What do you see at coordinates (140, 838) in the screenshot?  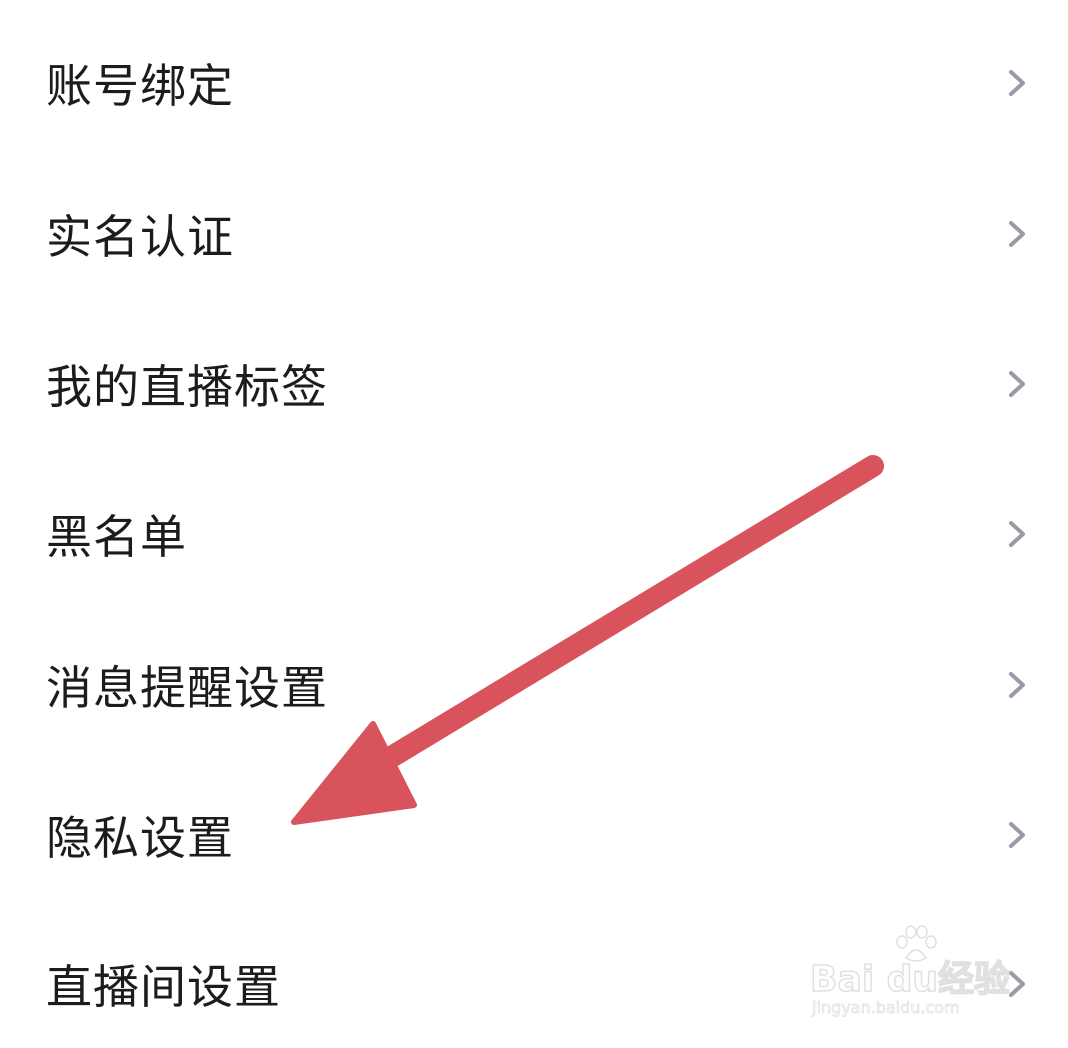 I see `settings-item-label: 隐私设置` at bounding box center [140, 838].